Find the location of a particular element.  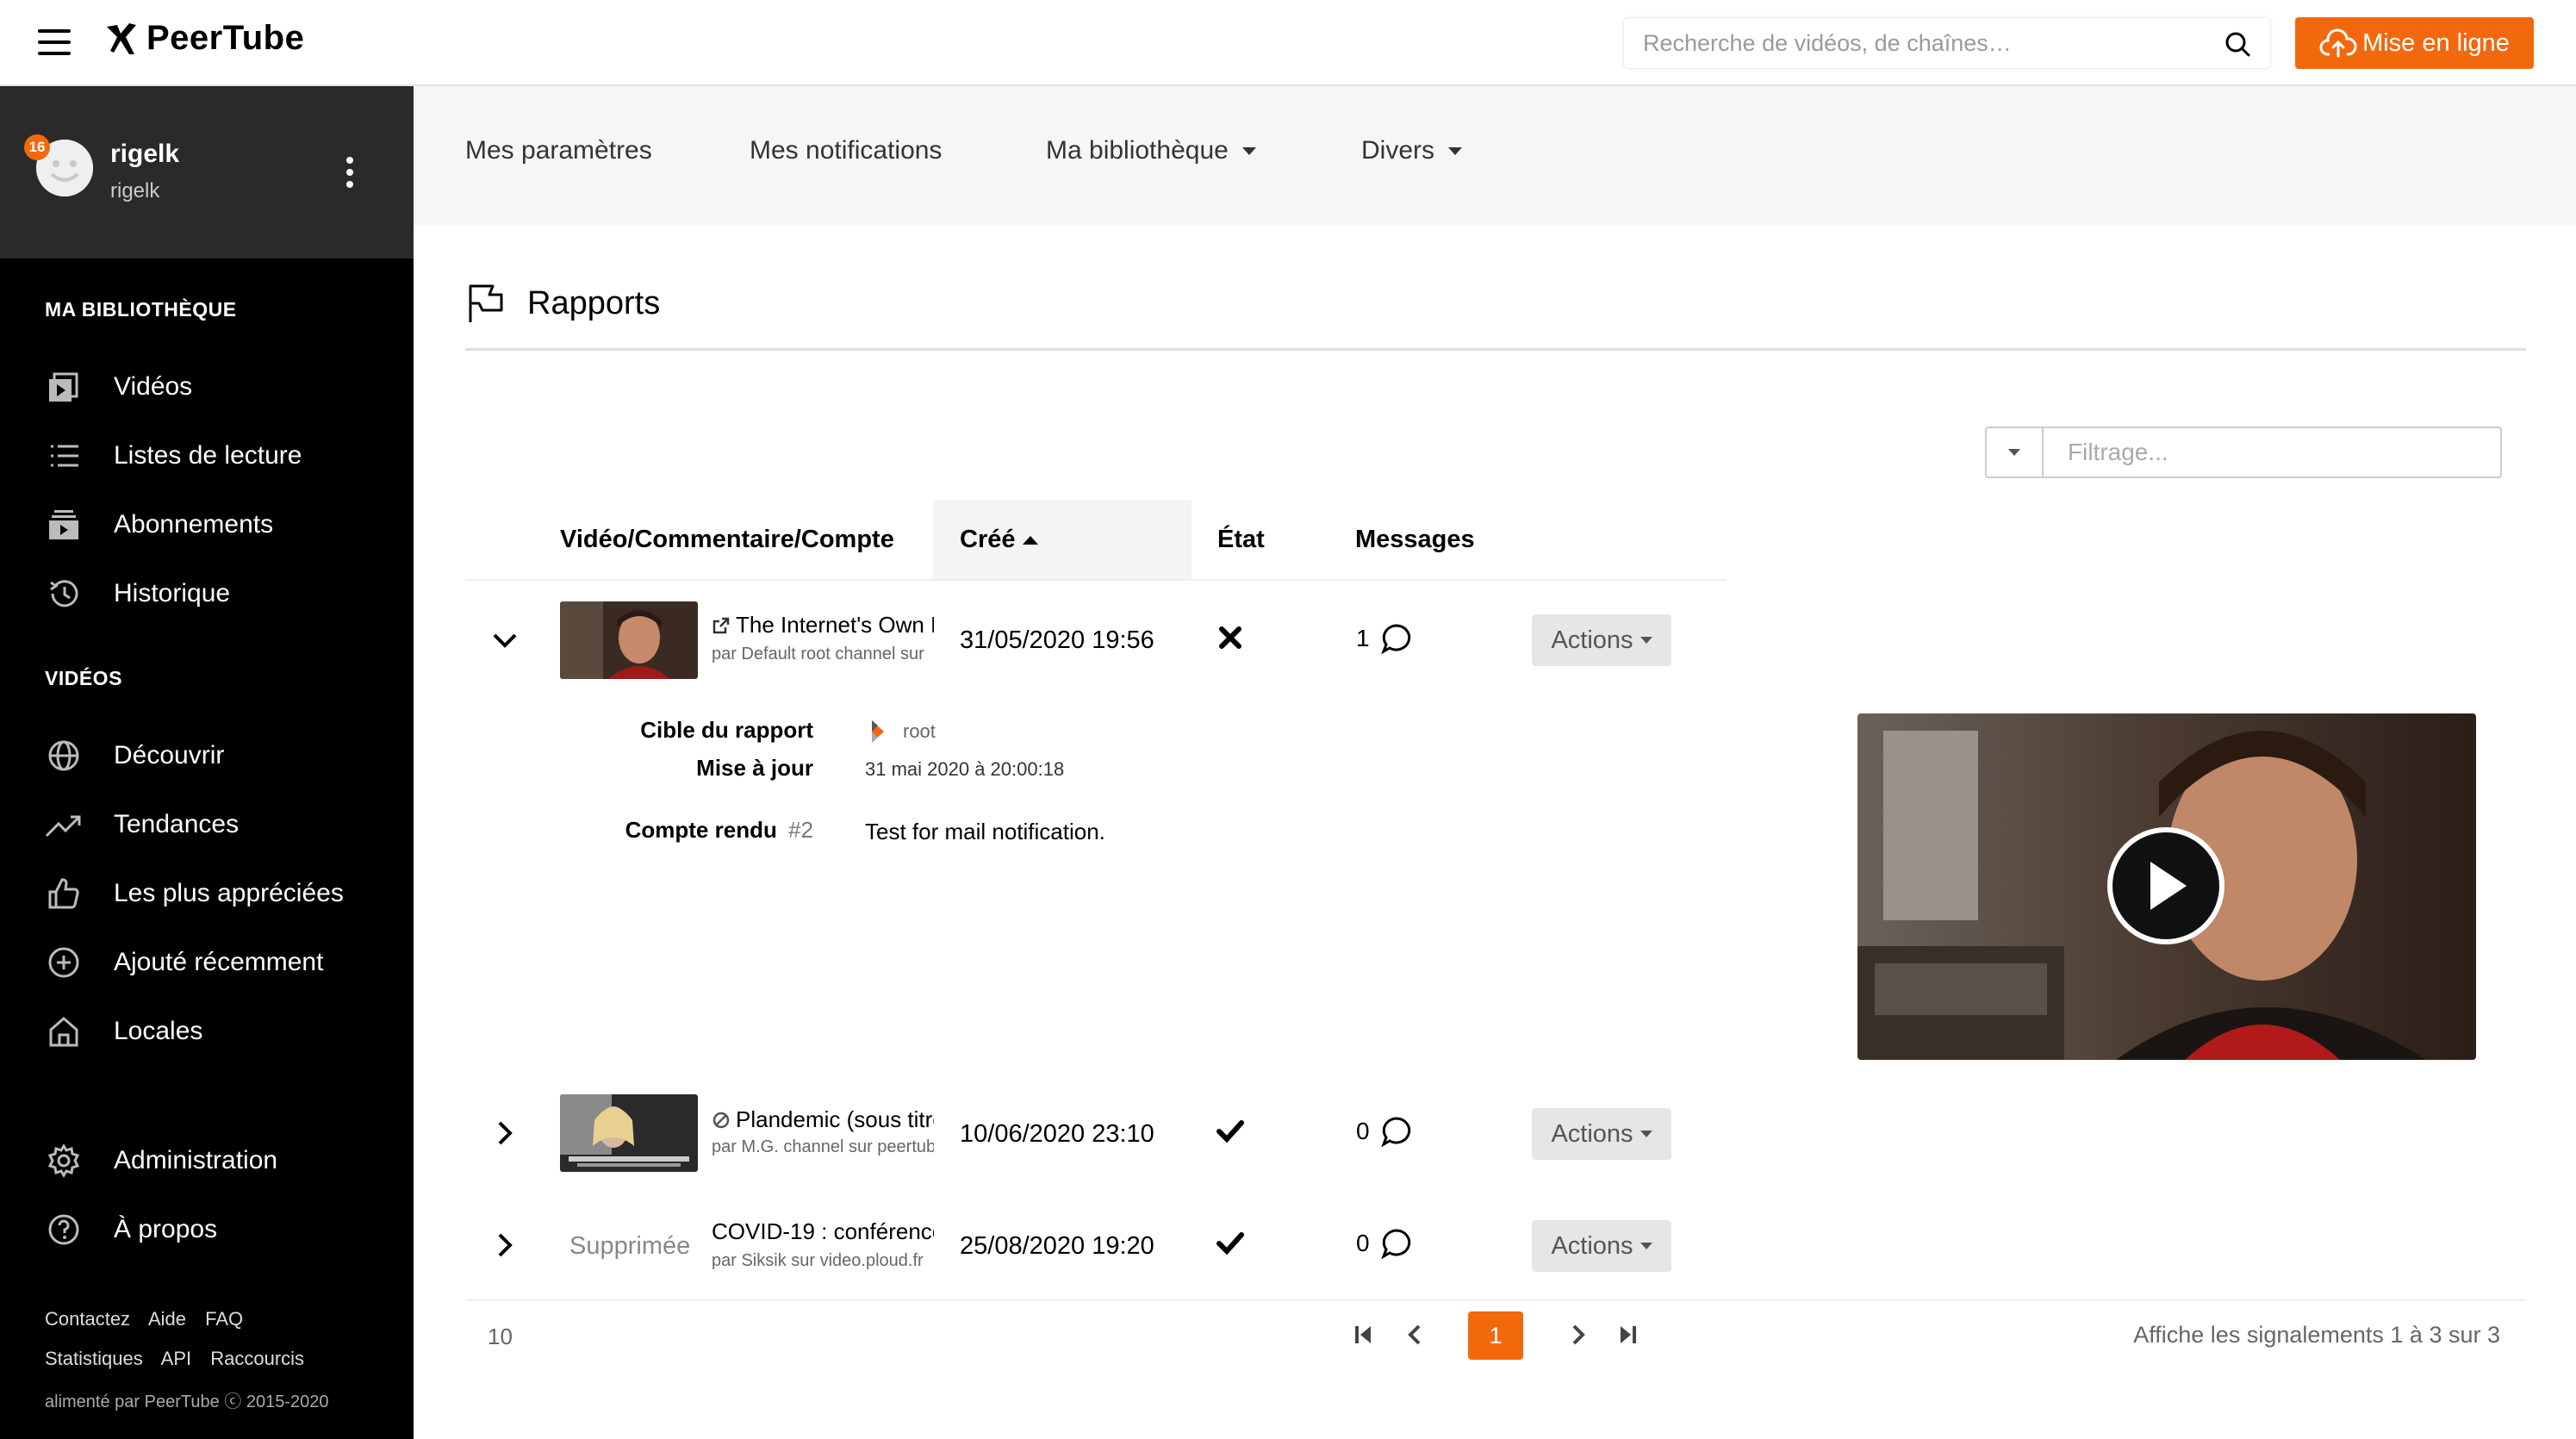

sidebar-item-local: Locales is located at coordinates (124, 1031).